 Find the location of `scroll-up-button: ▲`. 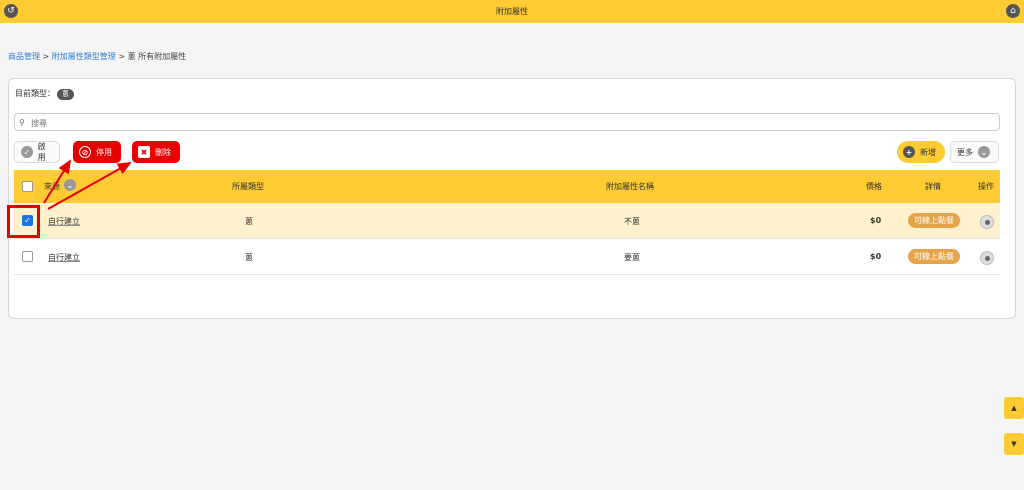

scroll-up-button: ▲ is located at coordinates (1014, 408).